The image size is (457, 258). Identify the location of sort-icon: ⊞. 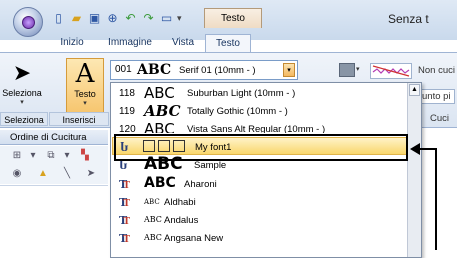
(17, 156).